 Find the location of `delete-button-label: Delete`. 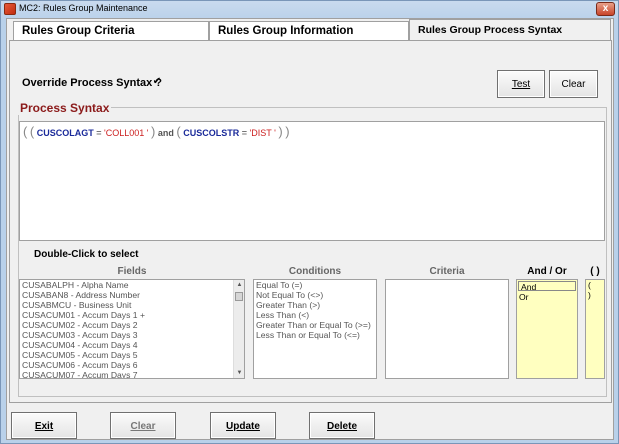

delete-button-label: Delete is located at coordinates (341, 426).